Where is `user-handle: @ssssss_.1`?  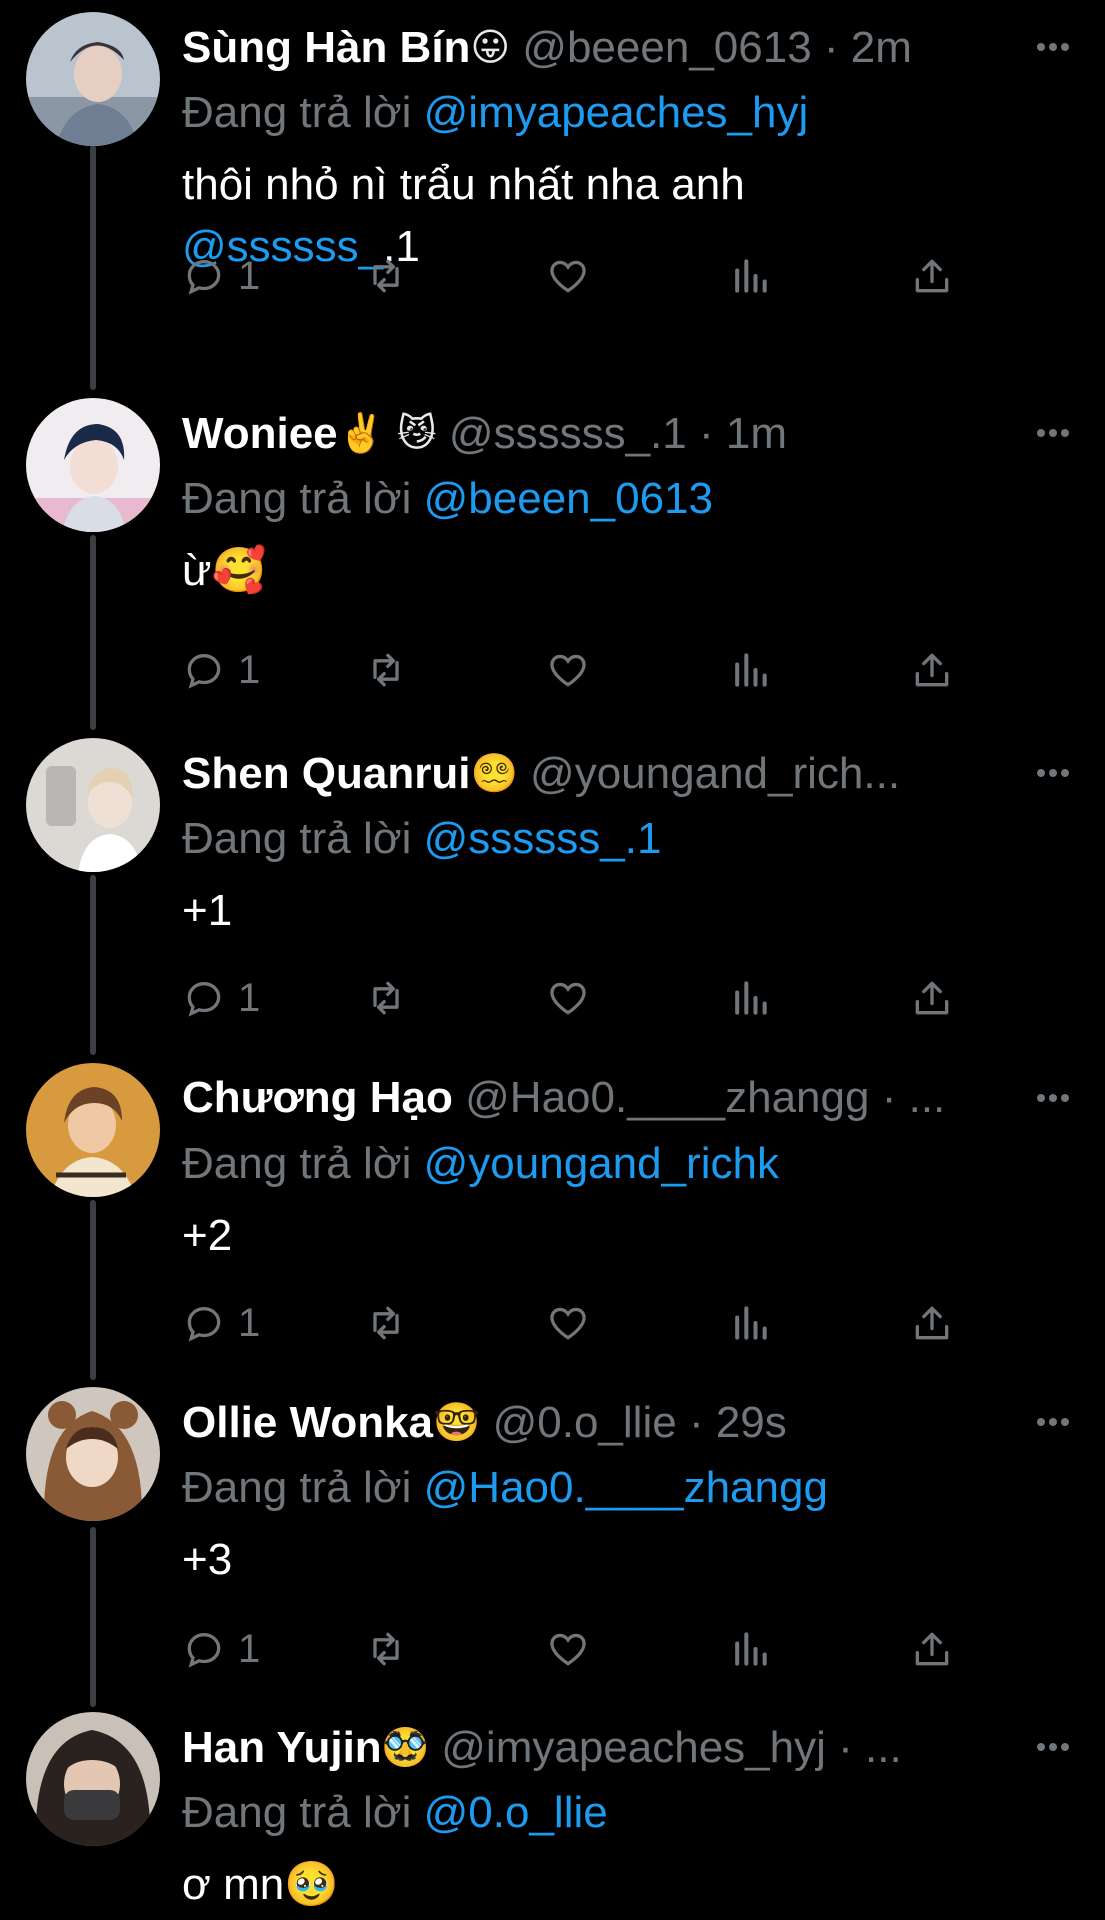 user-handle: @ssssss_.1 is located at coordinates (568, 433).